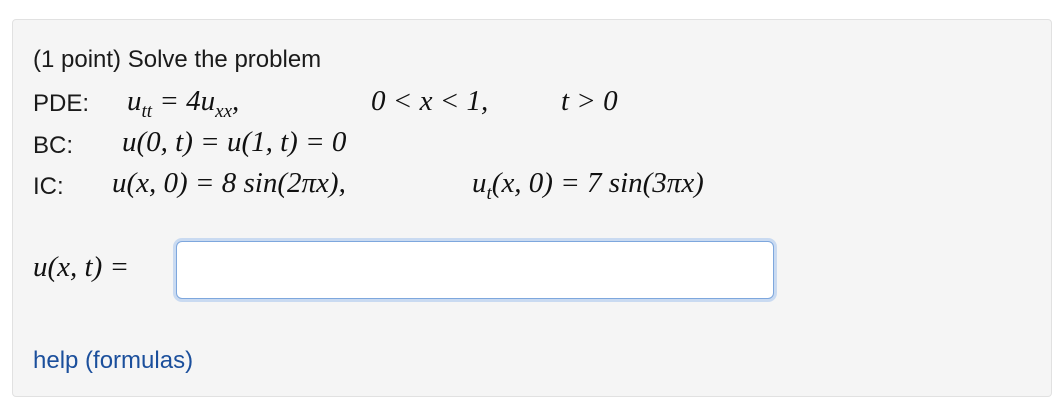 This screenshot has height=418, width=1056. I want to click on pde-x-domain: 0 < x < 1,, so click(430, 101).